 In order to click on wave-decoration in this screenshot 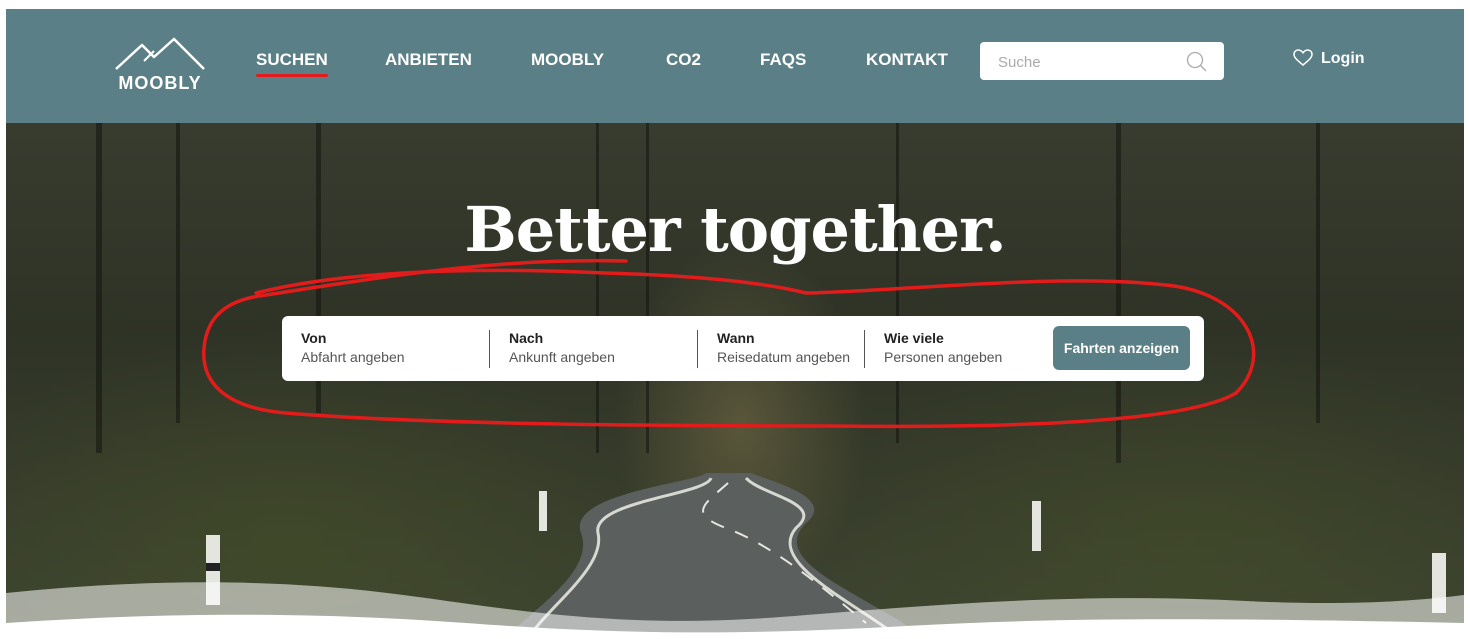, I will do `click(735, 610)`.